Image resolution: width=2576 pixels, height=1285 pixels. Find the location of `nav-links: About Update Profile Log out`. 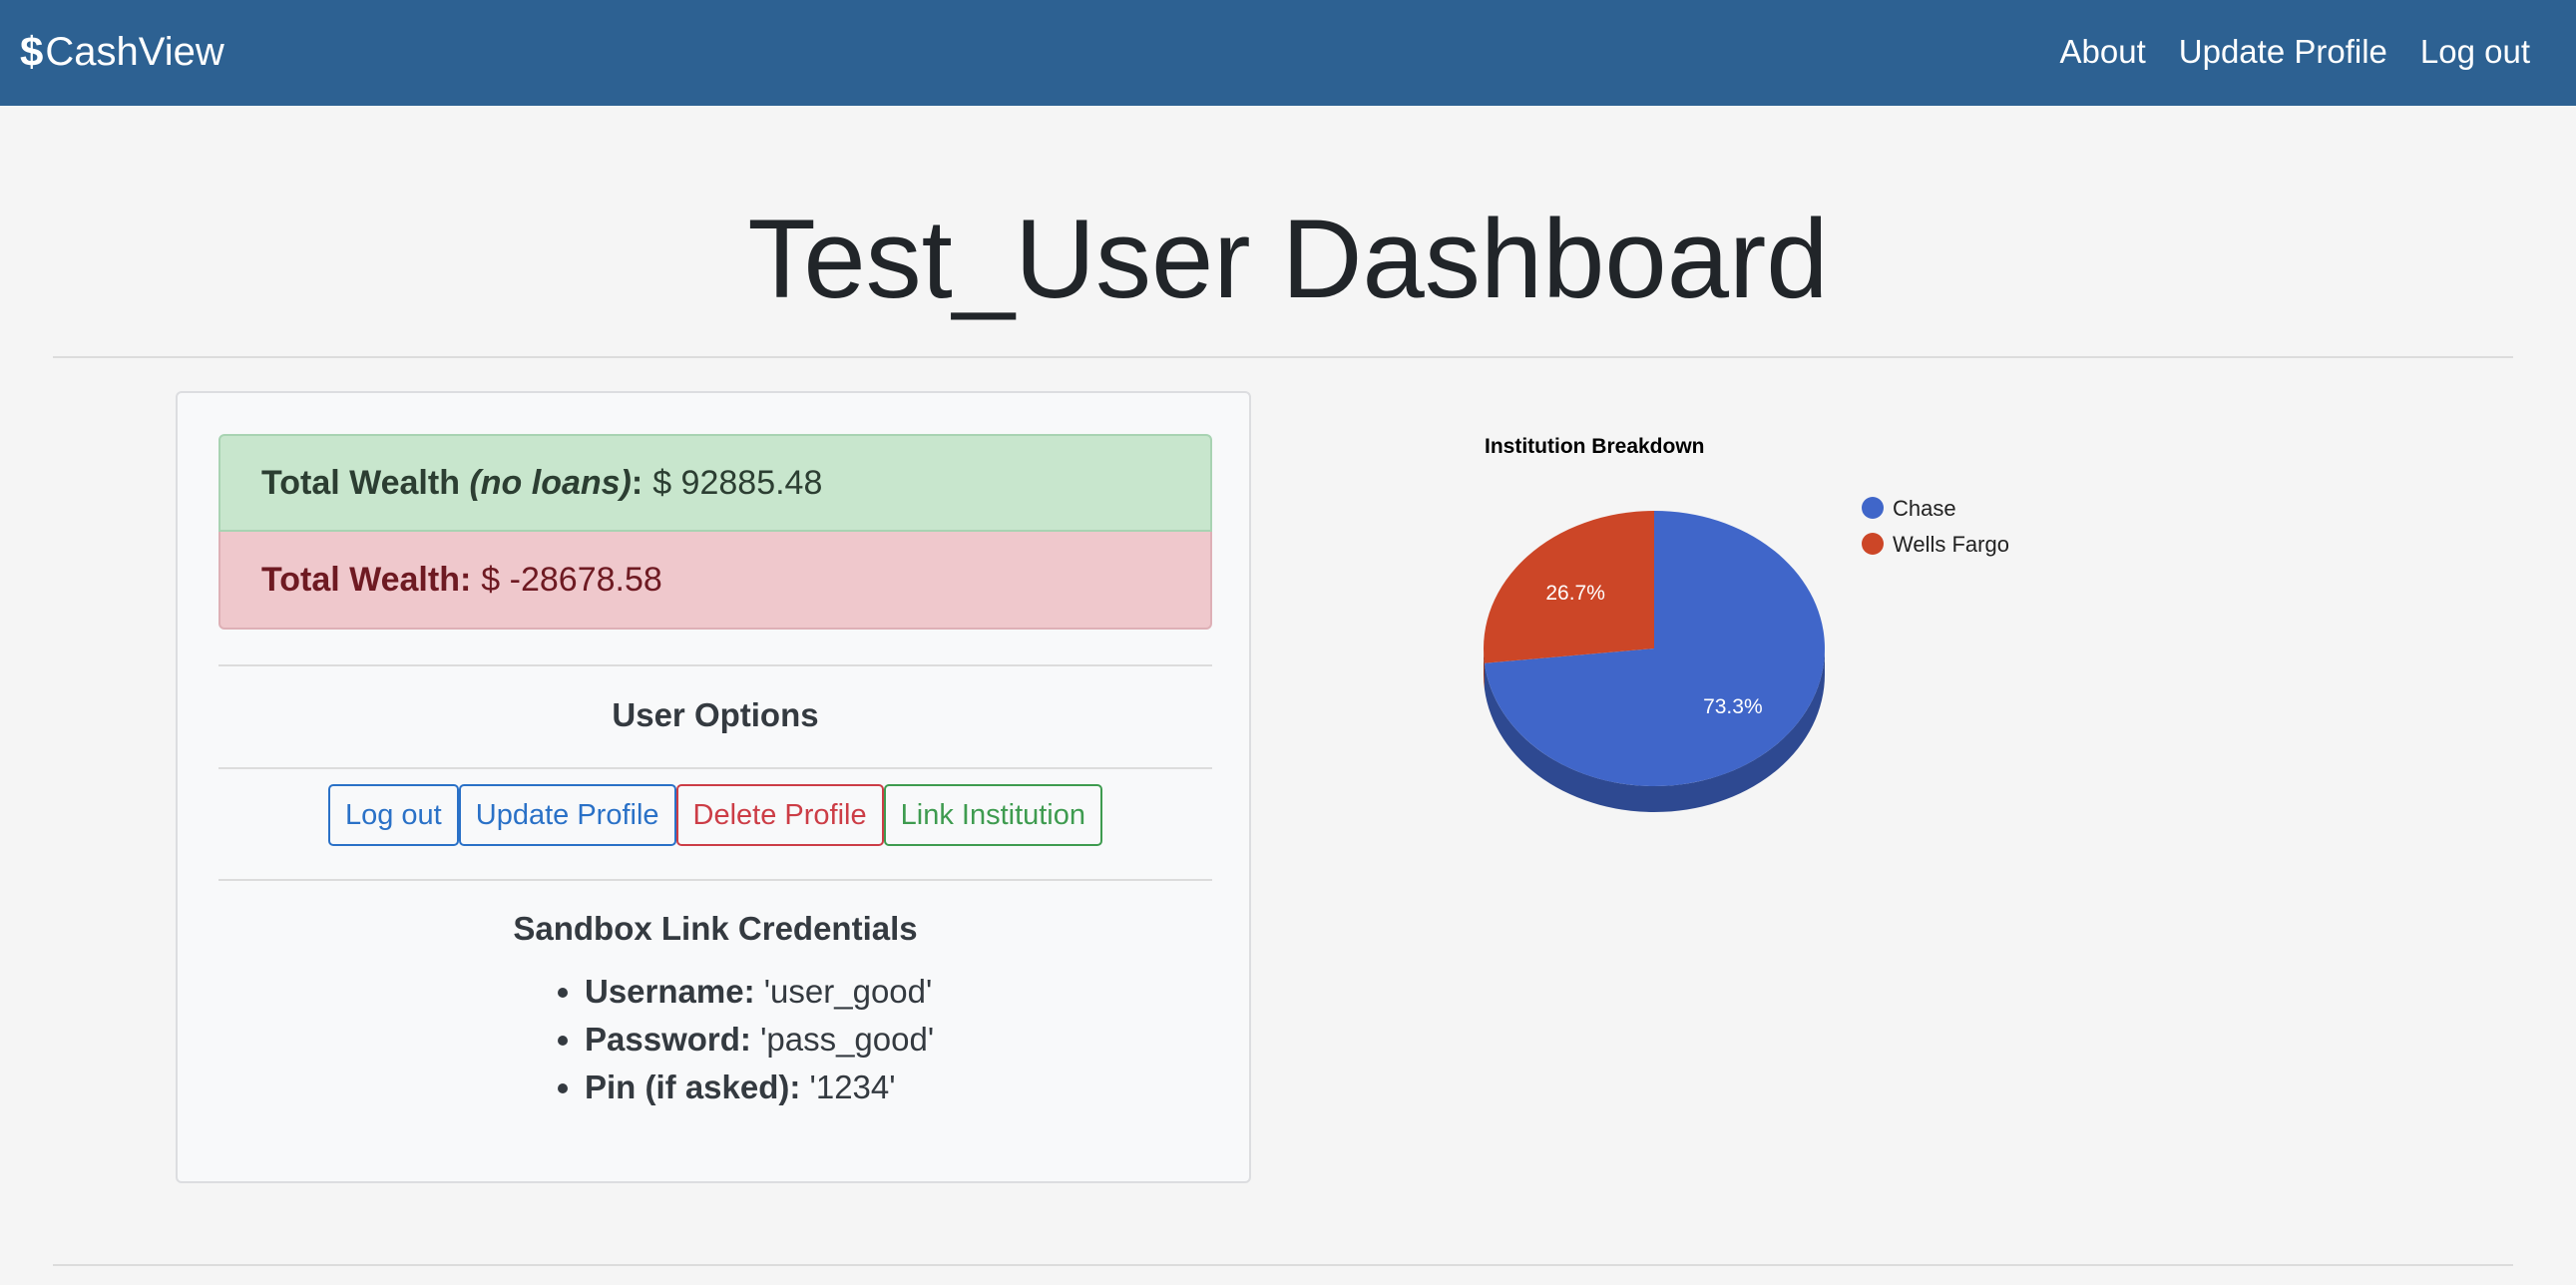

nav-links: About Update Profile Log out is located at coordinates (2278, 52).